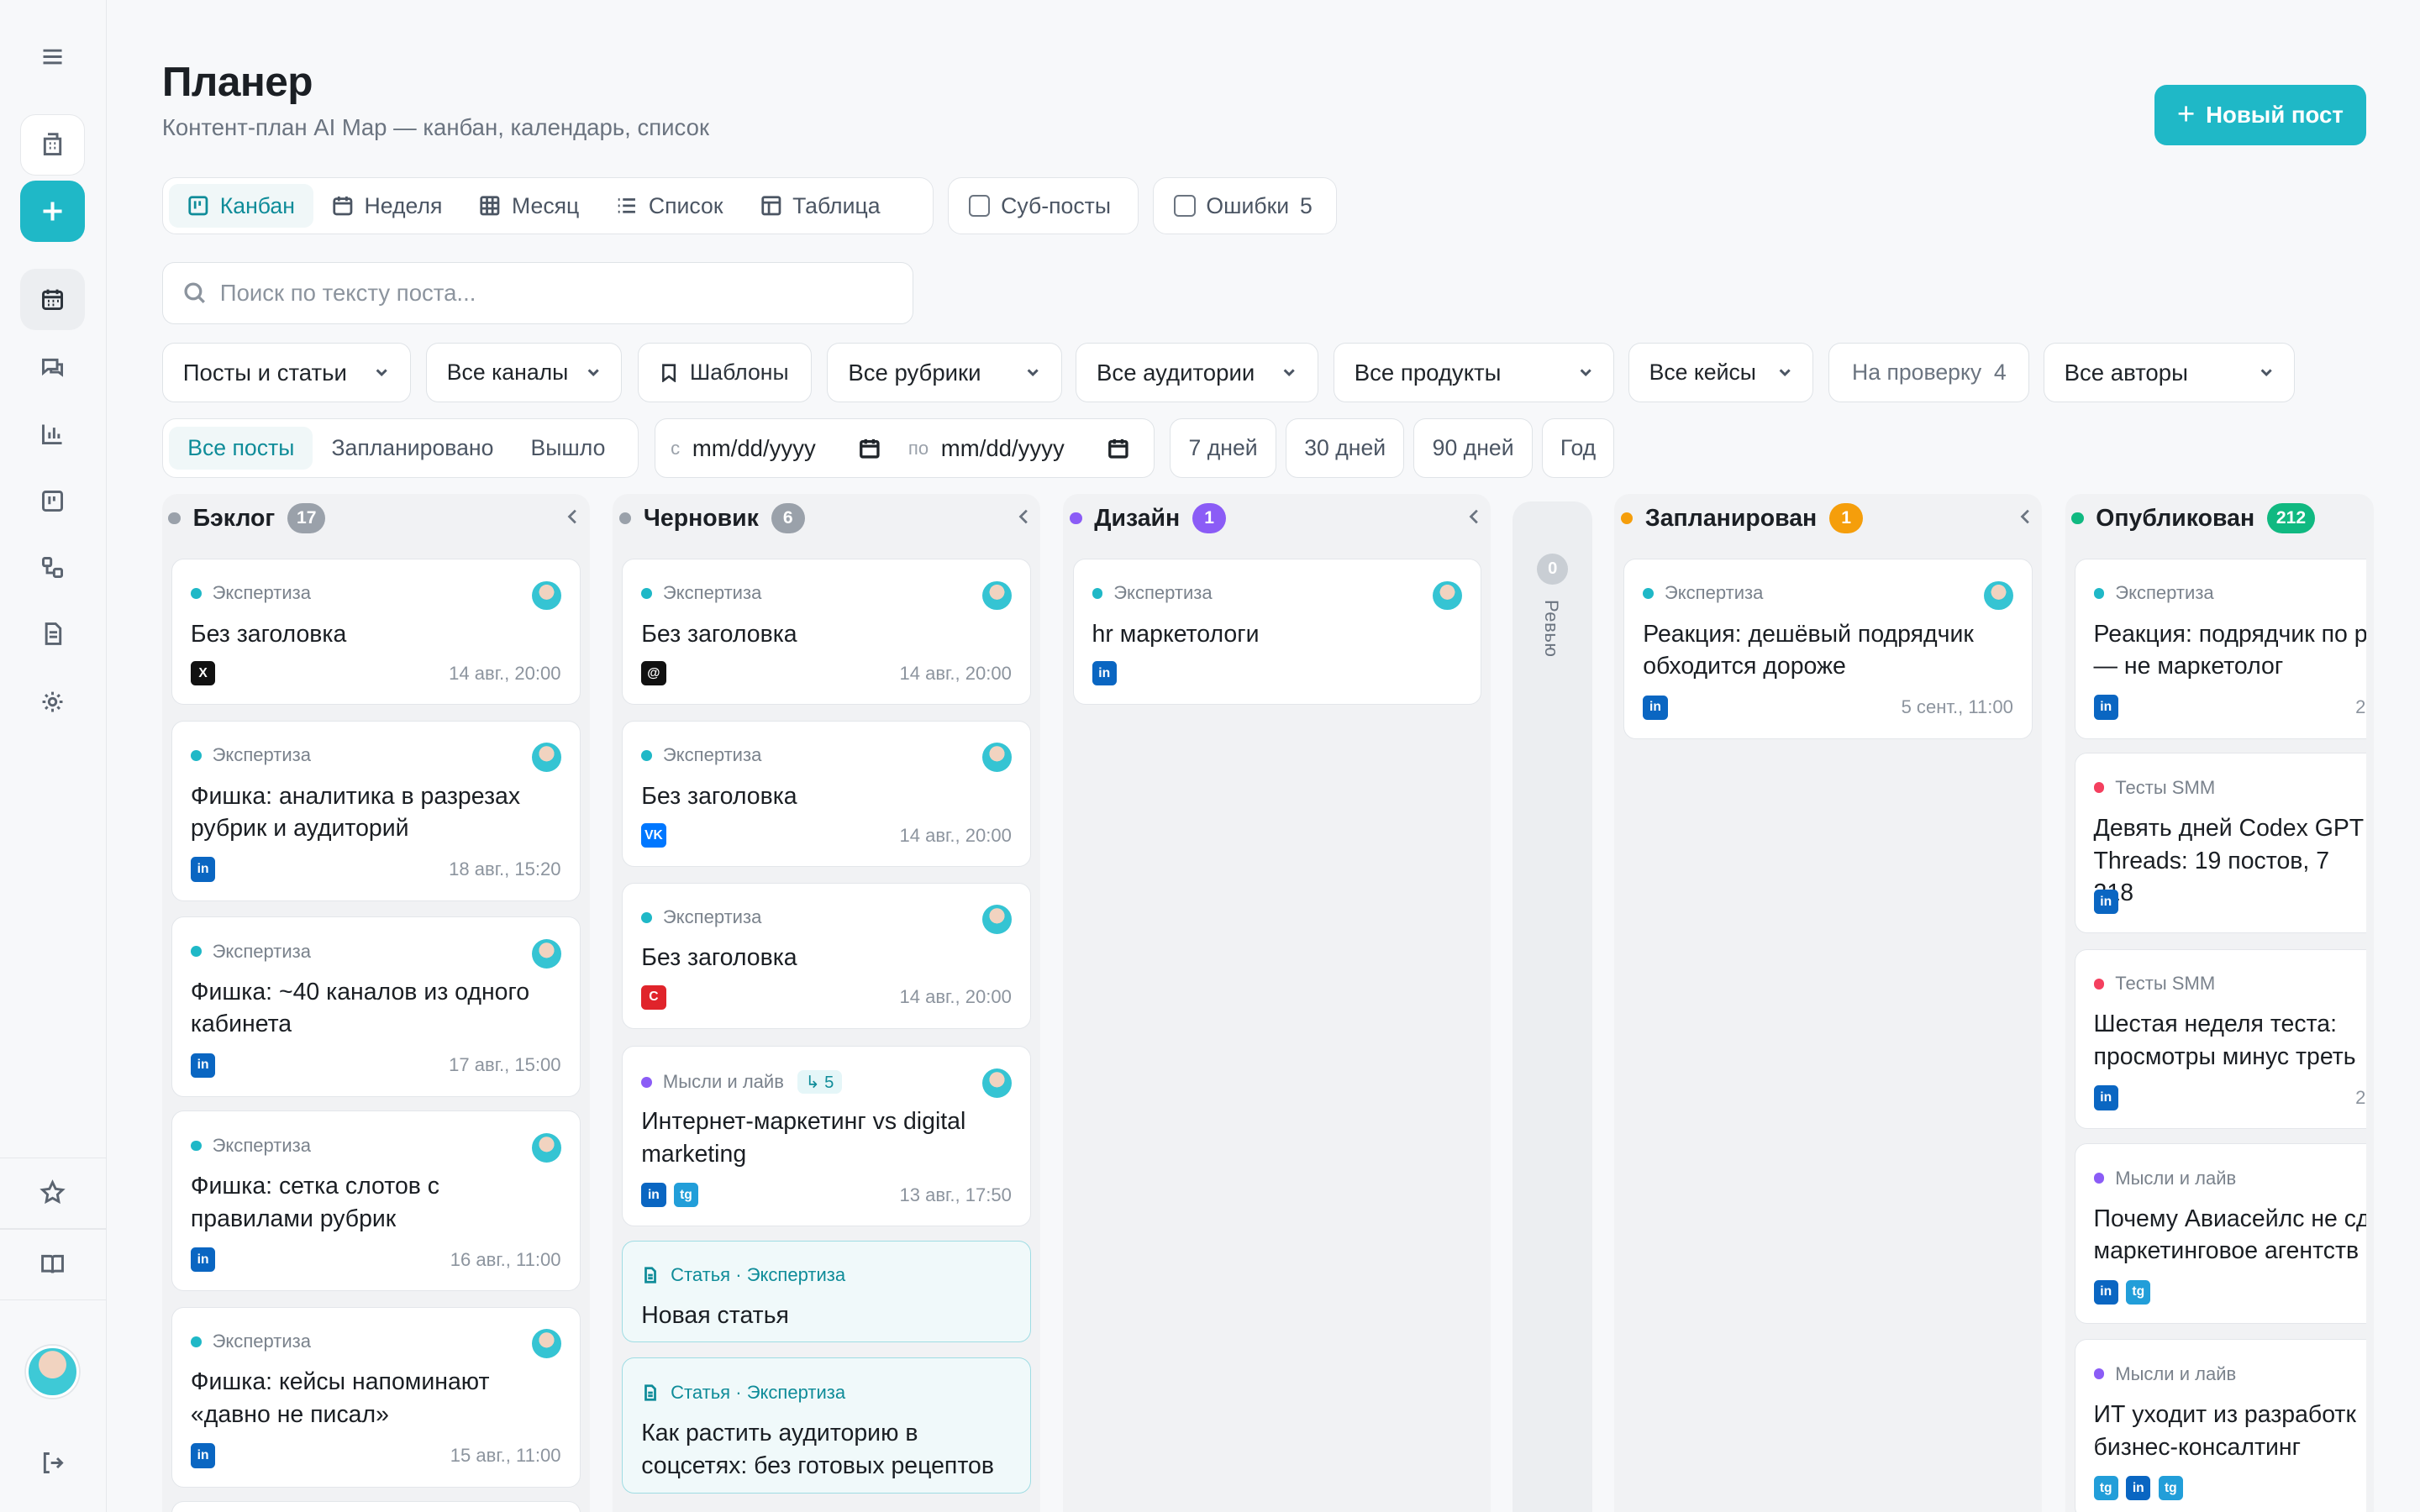 This screenshot has width=2420, height=1512. I want to click on rubrics-filter: Все рубрики, so click(944, 372).